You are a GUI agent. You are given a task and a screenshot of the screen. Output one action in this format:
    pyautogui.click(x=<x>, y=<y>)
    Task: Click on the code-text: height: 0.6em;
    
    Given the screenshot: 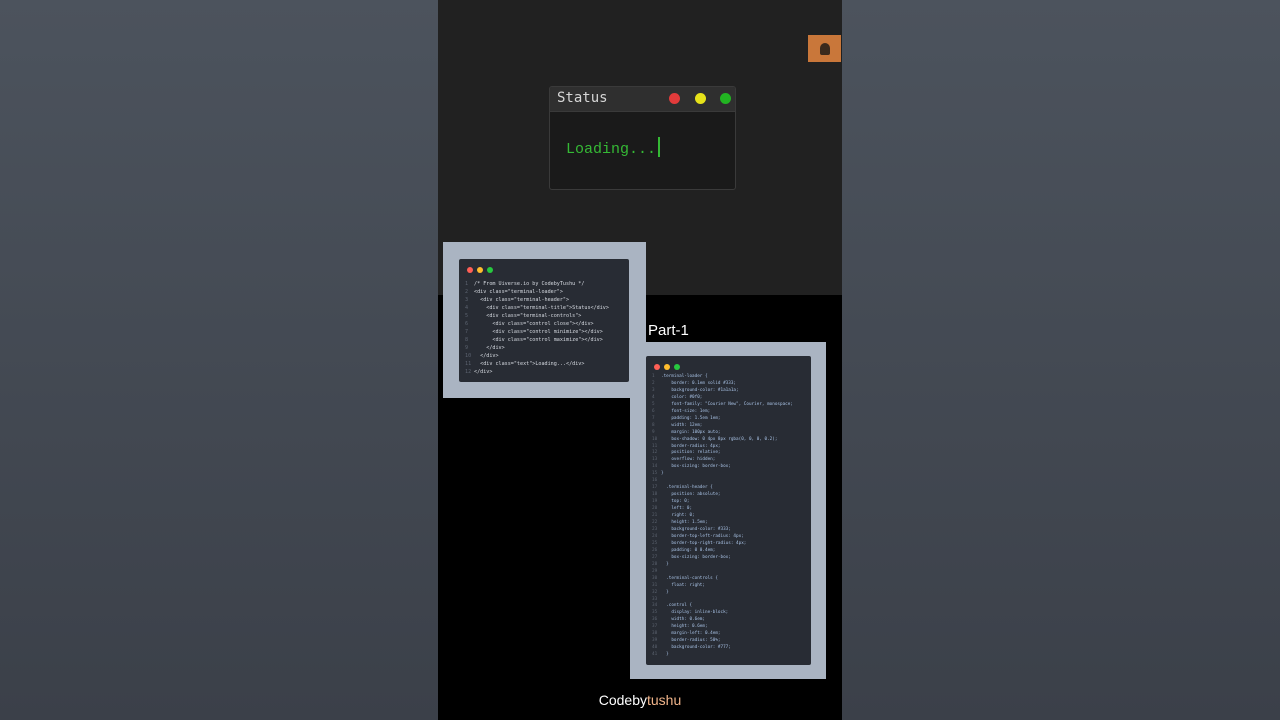 What is the action you would take?
    pyautogui.click(x=684, y=627)
    